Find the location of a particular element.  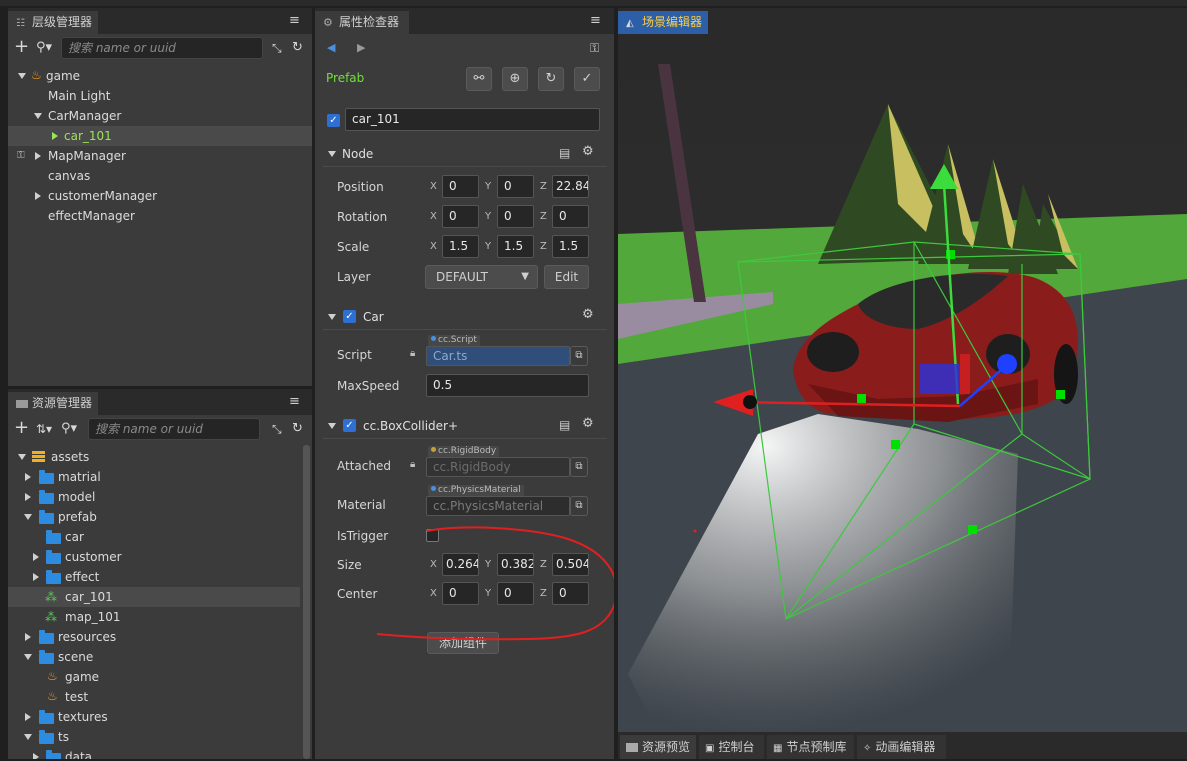

tab-animation-editor: ✧ 动画编辑器 is located at coordinates (901, 747).